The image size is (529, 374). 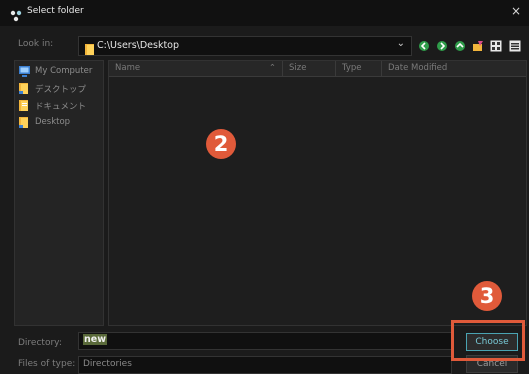 I want to click on sidebar-item-documents-jp: ドキュメント, so click(x=60, y=106).